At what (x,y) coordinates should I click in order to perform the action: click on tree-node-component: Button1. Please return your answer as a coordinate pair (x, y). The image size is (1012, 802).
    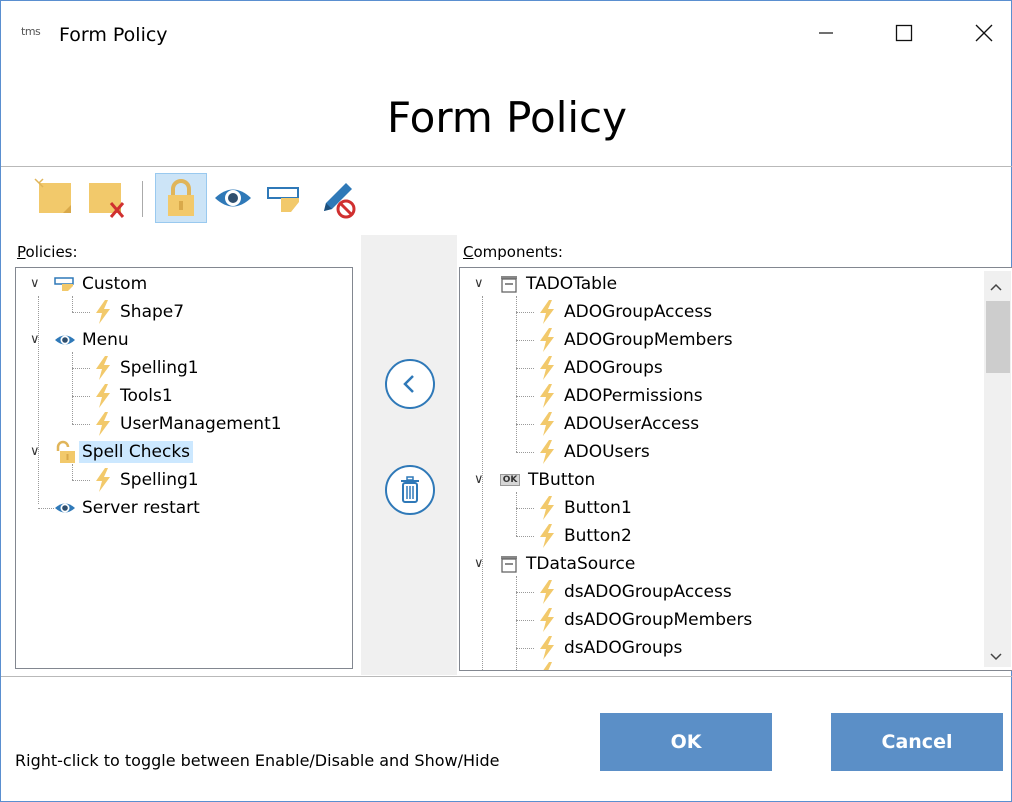
    Looking at the image, I should click on (584, 508).